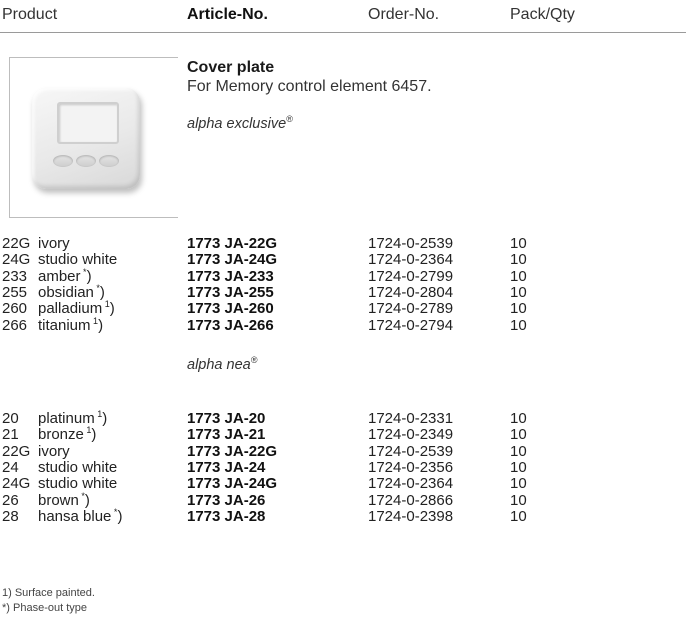 The height and width of the screenshot is (625, 686). Describe the element at coordinates (65, 275) in the screenshot. I see `color-name: amber *)` at that location.